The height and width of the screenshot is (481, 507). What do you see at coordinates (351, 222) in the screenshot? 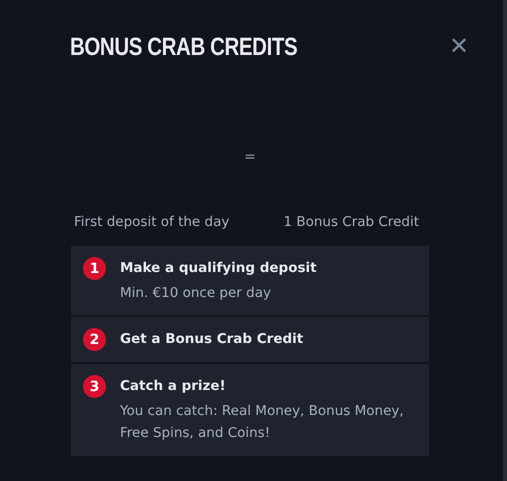
I see `reward-label: 1 Bonus Crab Credit` at bounding box center [351, 222].